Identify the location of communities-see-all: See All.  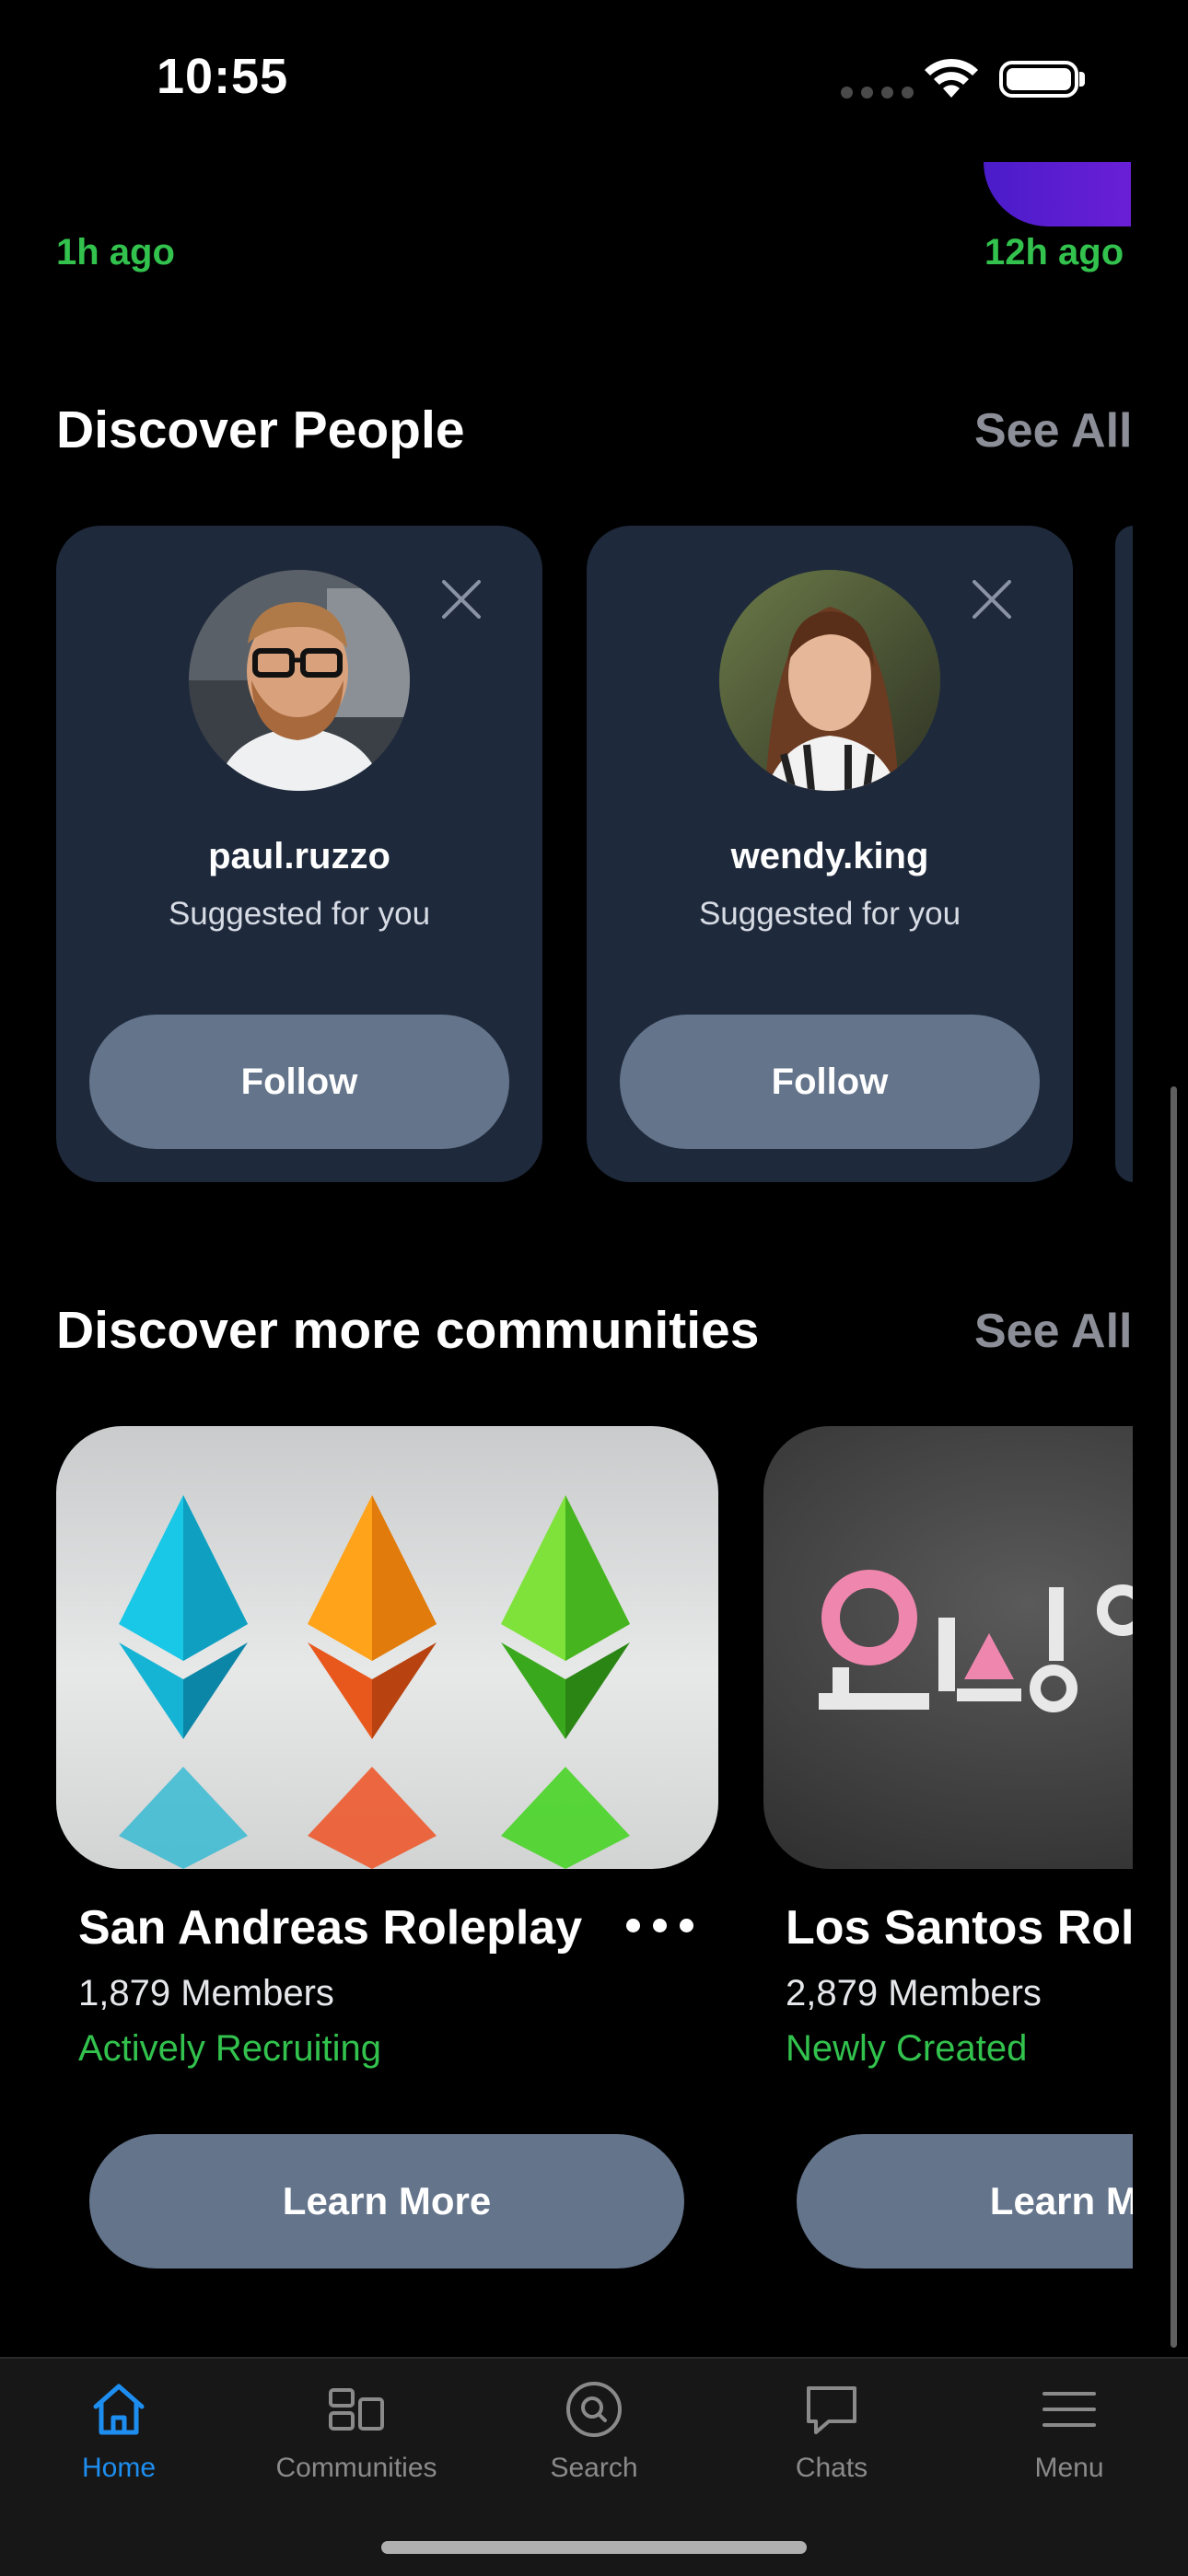
(1053, 1331).